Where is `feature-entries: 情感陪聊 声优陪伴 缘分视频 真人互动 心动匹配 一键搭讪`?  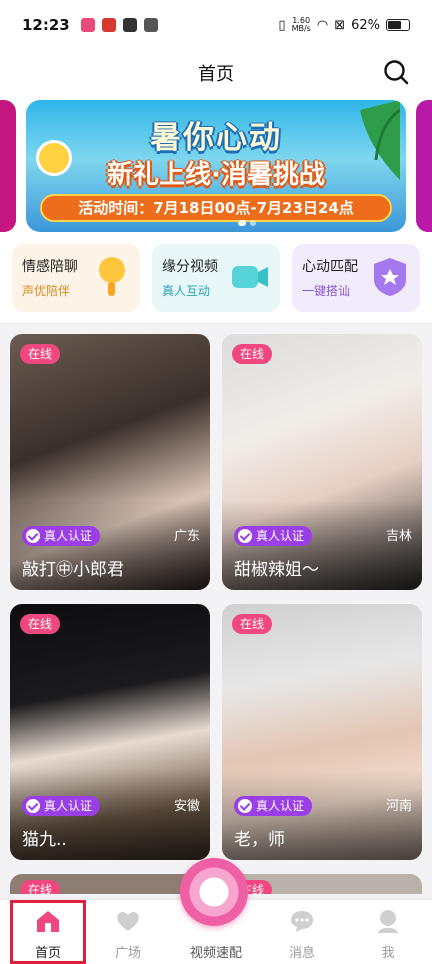
feature-entries: 情感陪聊 声优陪伴 缘分视频 真人互动 心动匹配 一键搭讪 is located at coordinates (216, 281).